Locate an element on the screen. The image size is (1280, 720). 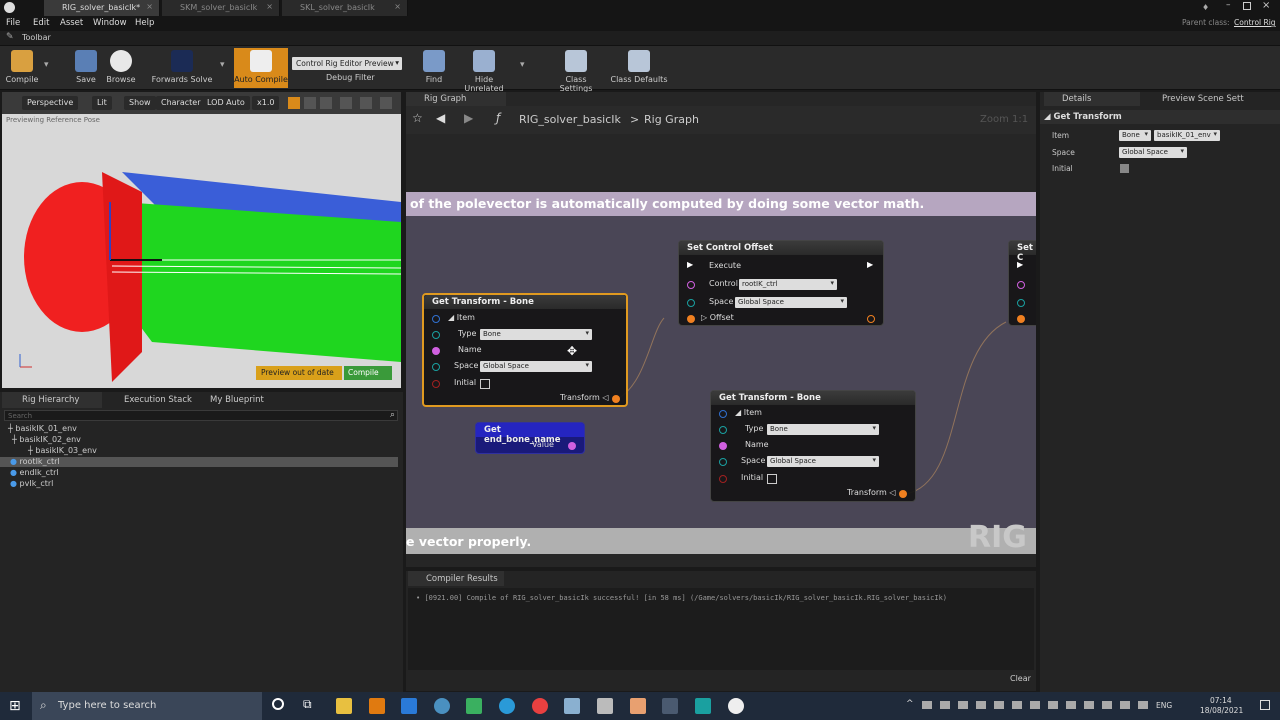
control-dropdown: rootIK_ctrl is located at coordinates (788, 284).